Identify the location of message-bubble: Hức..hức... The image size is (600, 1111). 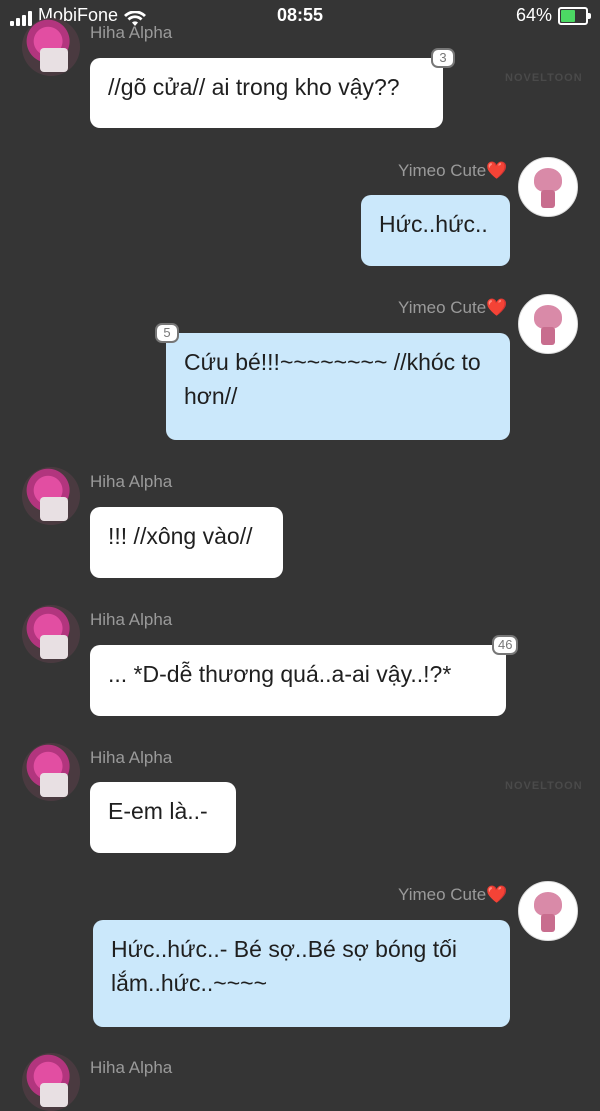
(435, 230).